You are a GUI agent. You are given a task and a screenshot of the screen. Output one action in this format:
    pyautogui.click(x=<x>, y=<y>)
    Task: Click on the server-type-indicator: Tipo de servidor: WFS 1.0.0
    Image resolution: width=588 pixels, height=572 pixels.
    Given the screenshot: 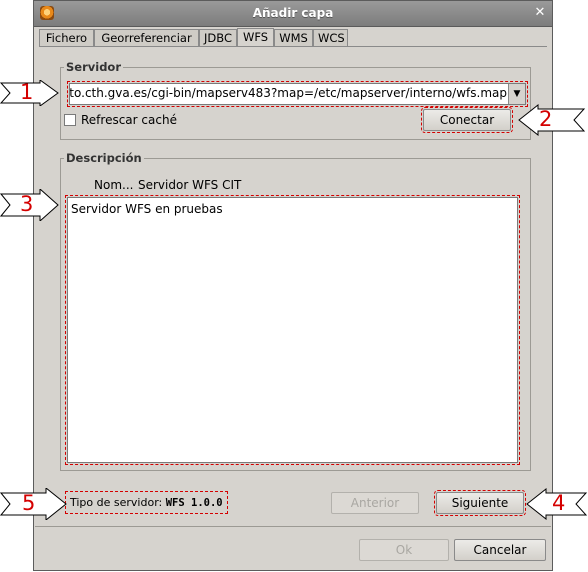 What is the action you would take?
    pyautogui.click(x=146, y=502)
    